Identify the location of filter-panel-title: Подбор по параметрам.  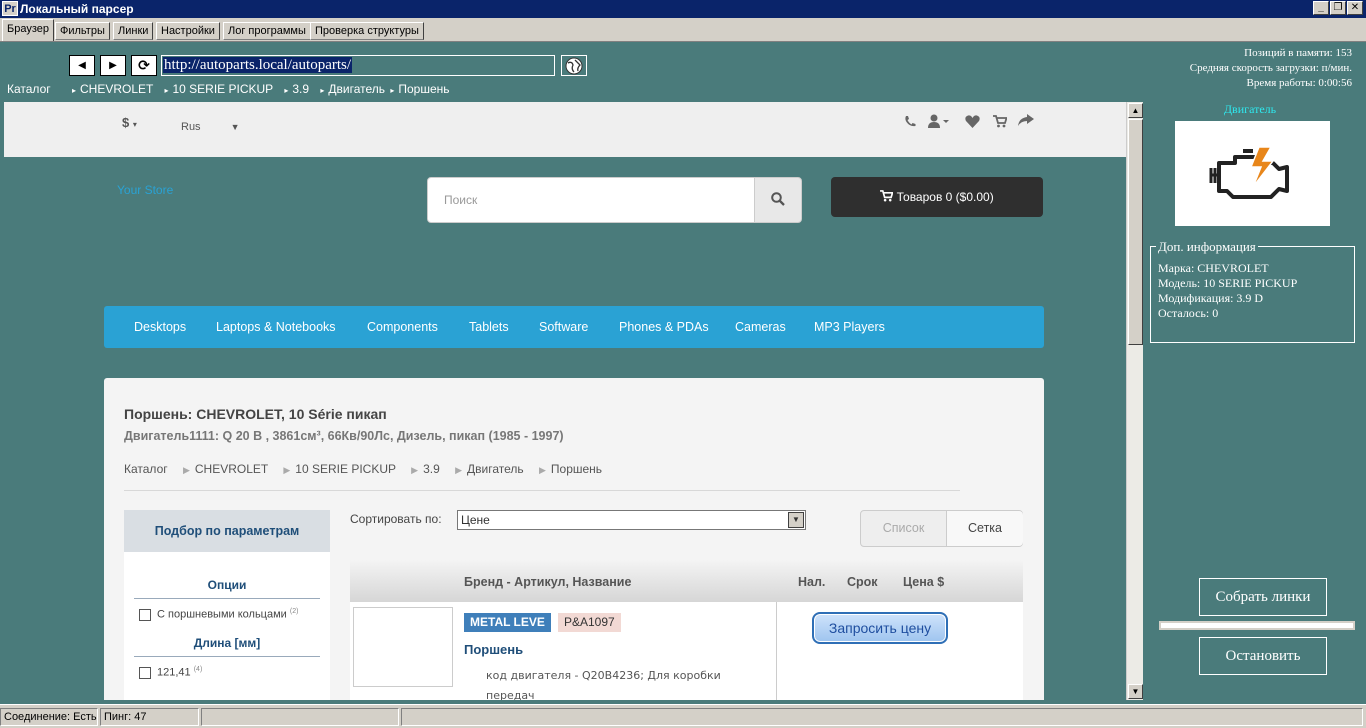
(227, 531).